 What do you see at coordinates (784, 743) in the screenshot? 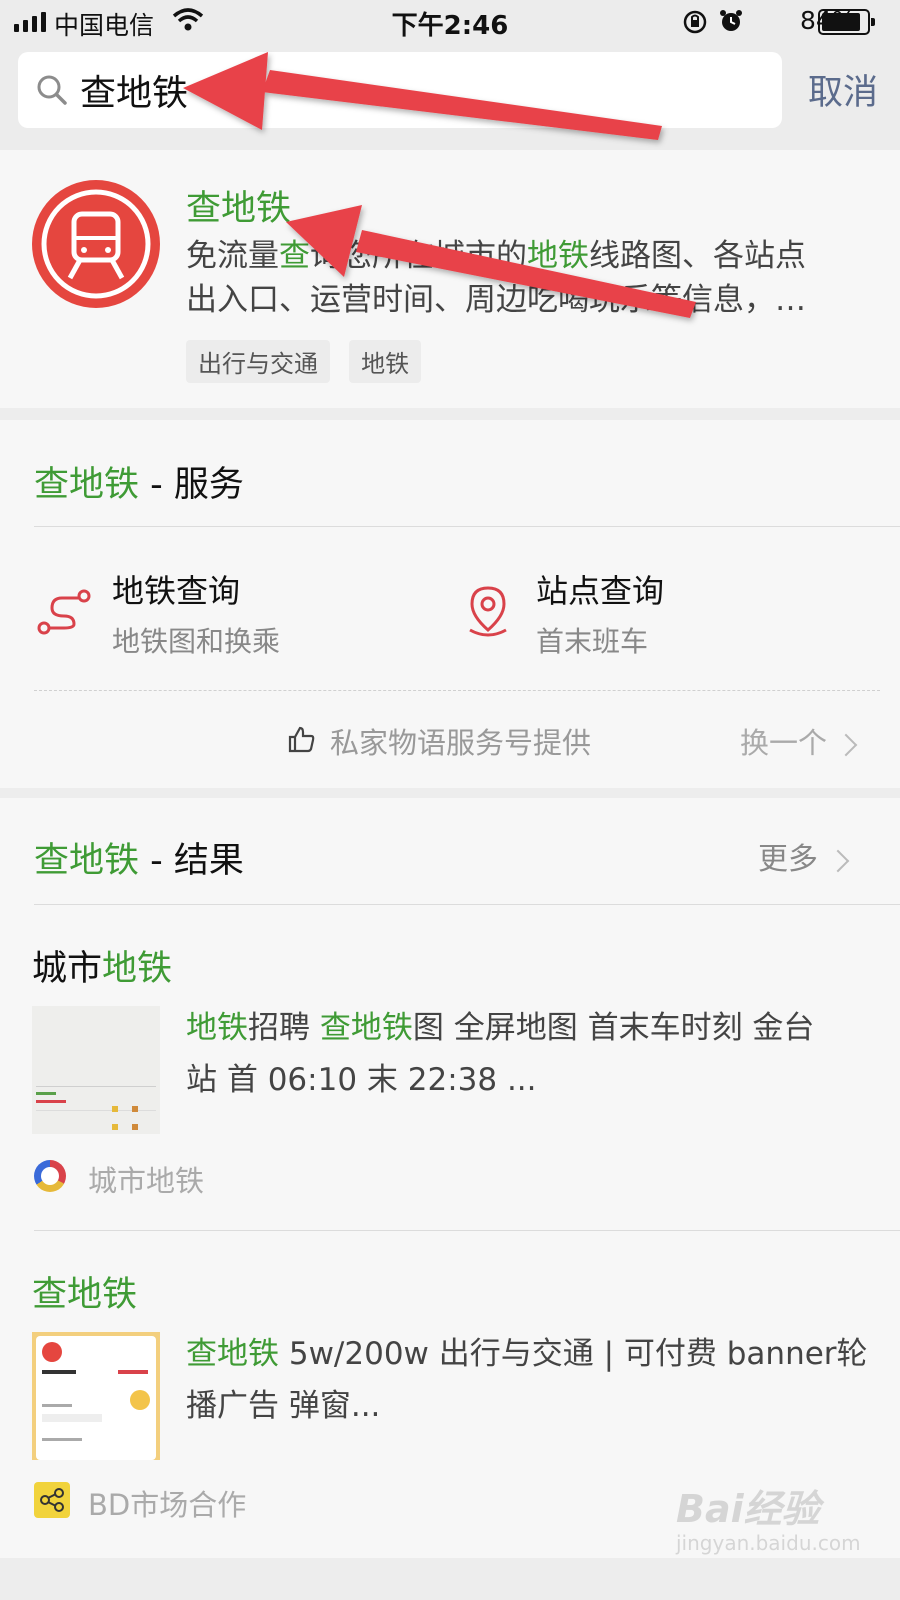
I see `switch-label: 换一个` at bounding box center [784, 743].